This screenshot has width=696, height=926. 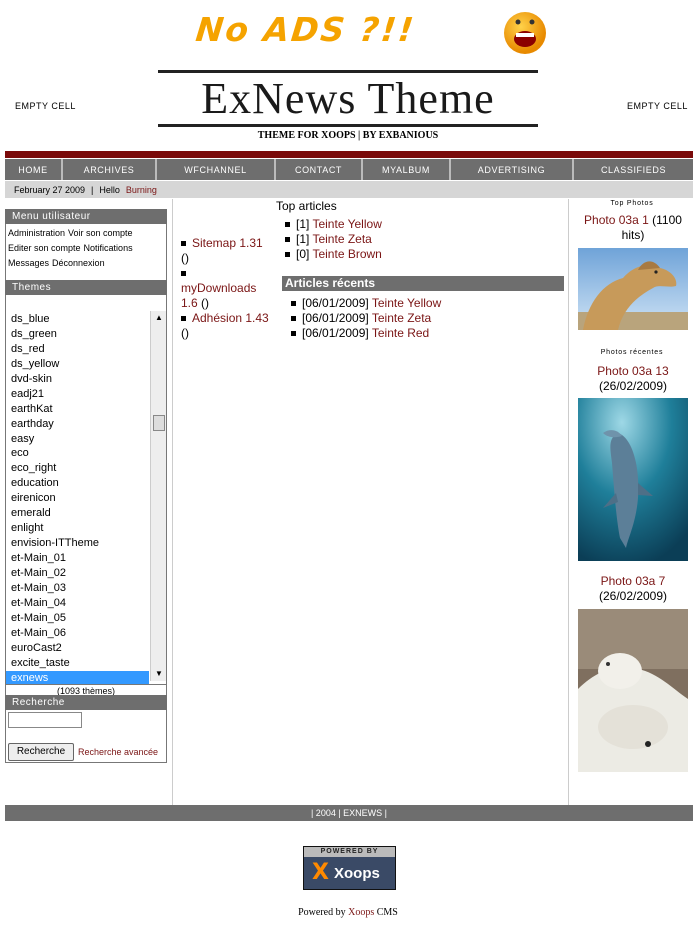 I want to click on menu-link-logout: Déconnexion, so click(x=78, y=263).